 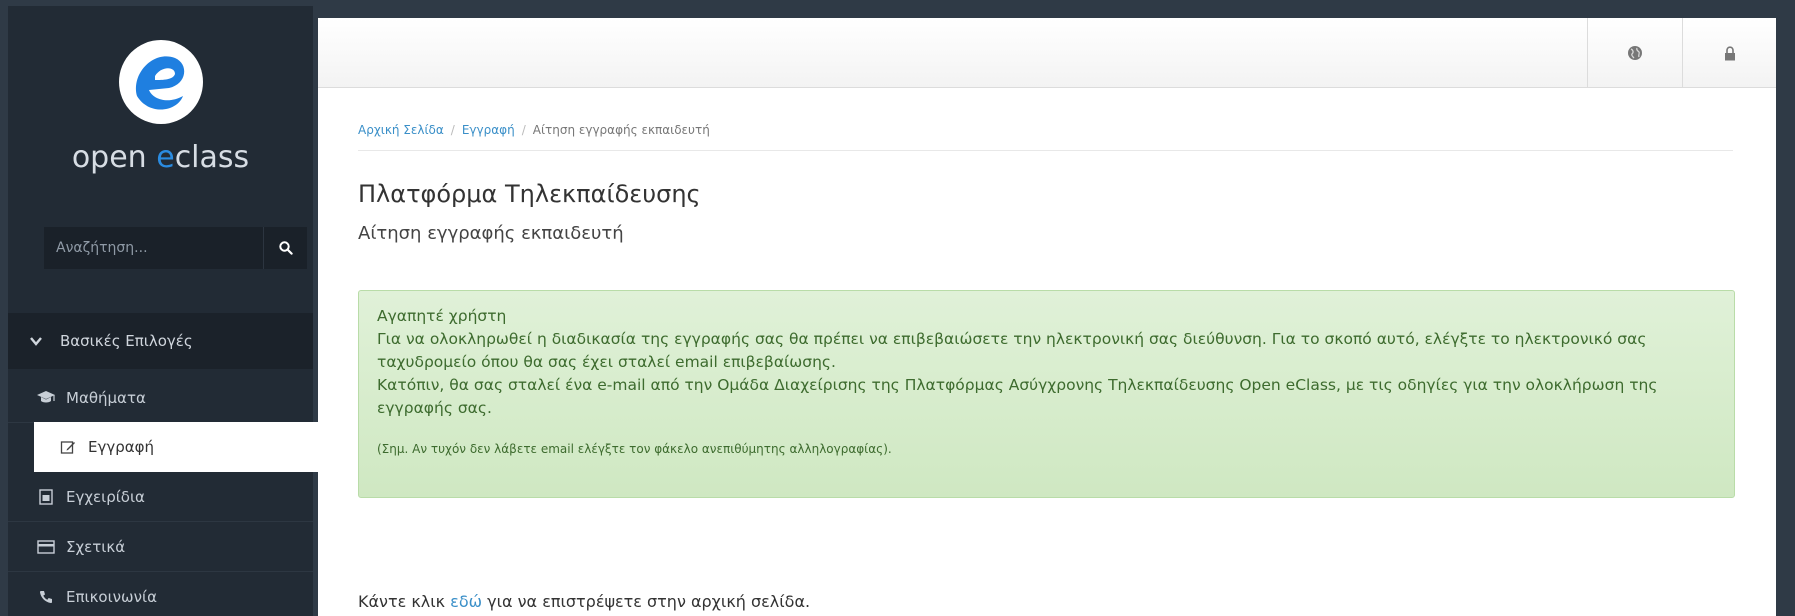 I want to click on sidebar-item-registration: Εγγραφή, so click(x=176, y=447).